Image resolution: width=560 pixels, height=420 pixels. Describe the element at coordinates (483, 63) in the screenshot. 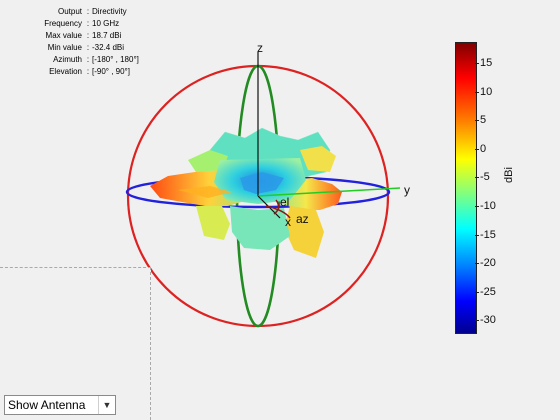

I see `colorbar-tick-label: 15` at that location.